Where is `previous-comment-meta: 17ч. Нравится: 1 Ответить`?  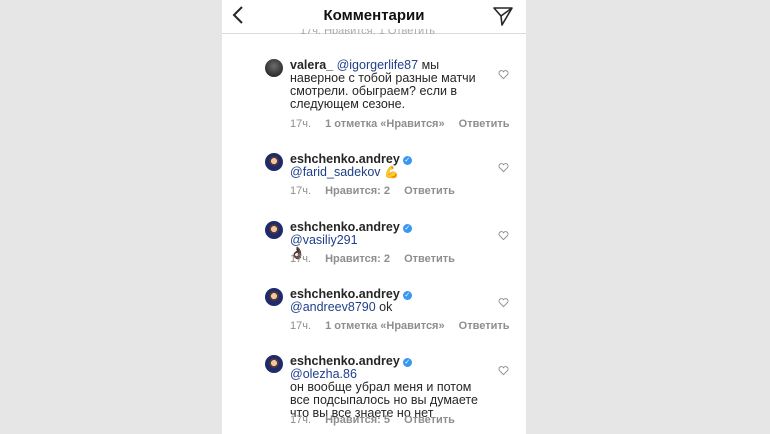 previous-comment-meta: 17ч. Нравится: 1 Ответить is located at coordinates (367, 31).